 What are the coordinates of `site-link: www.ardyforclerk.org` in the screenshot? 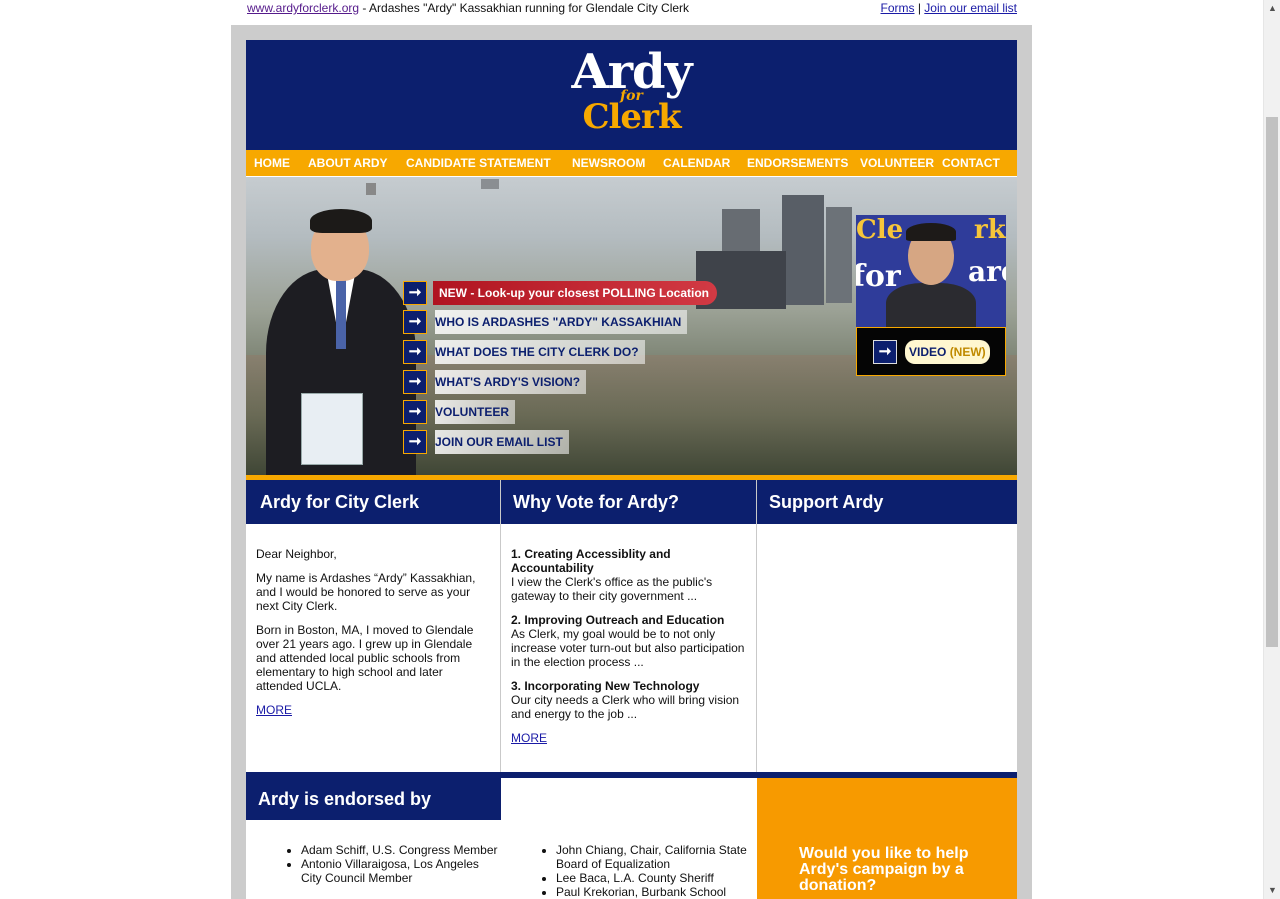 It's located at (303, 8).